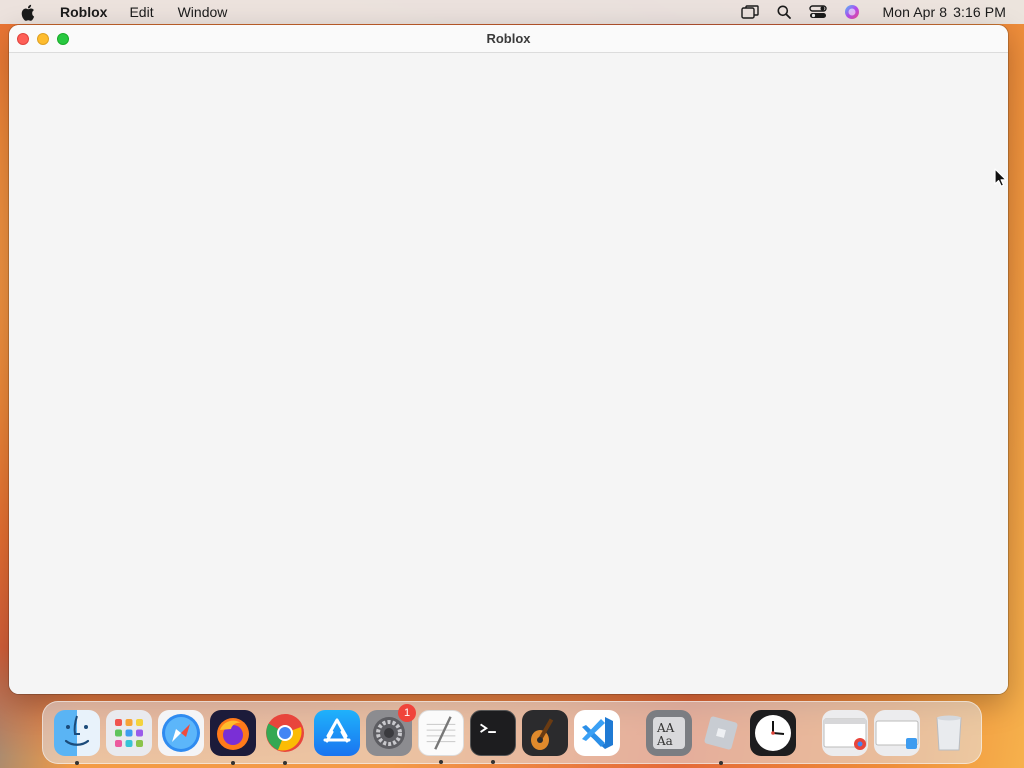 Image resolution: width=1024 pixels, height=768 pixels. Describe the element at coordinates (129, 732) in the screenshot. I see `dock-launchpad-icon` at that location.